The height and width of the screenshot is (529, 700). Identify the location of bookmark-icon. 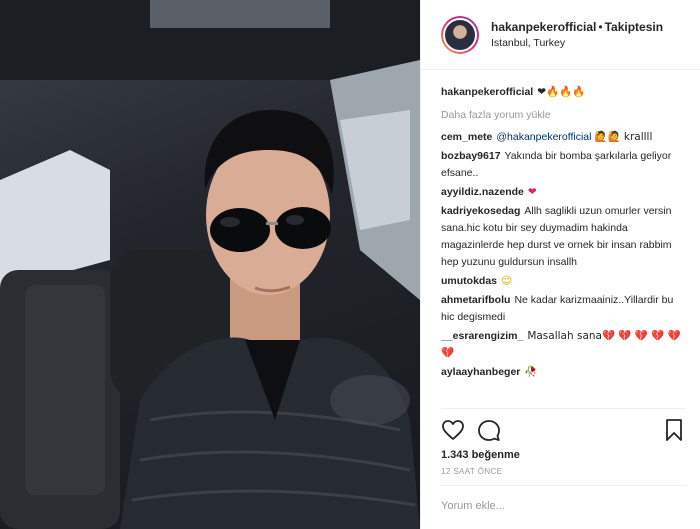
(674, 430).